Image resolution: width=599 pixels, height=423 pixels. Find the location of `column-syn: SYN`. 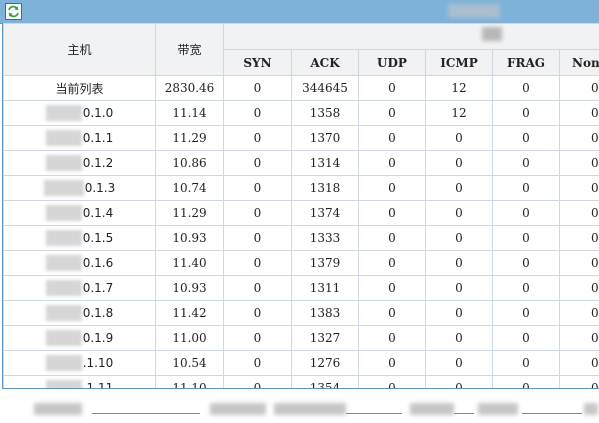

column-syn: SYN is located at coordinates (257, 62).